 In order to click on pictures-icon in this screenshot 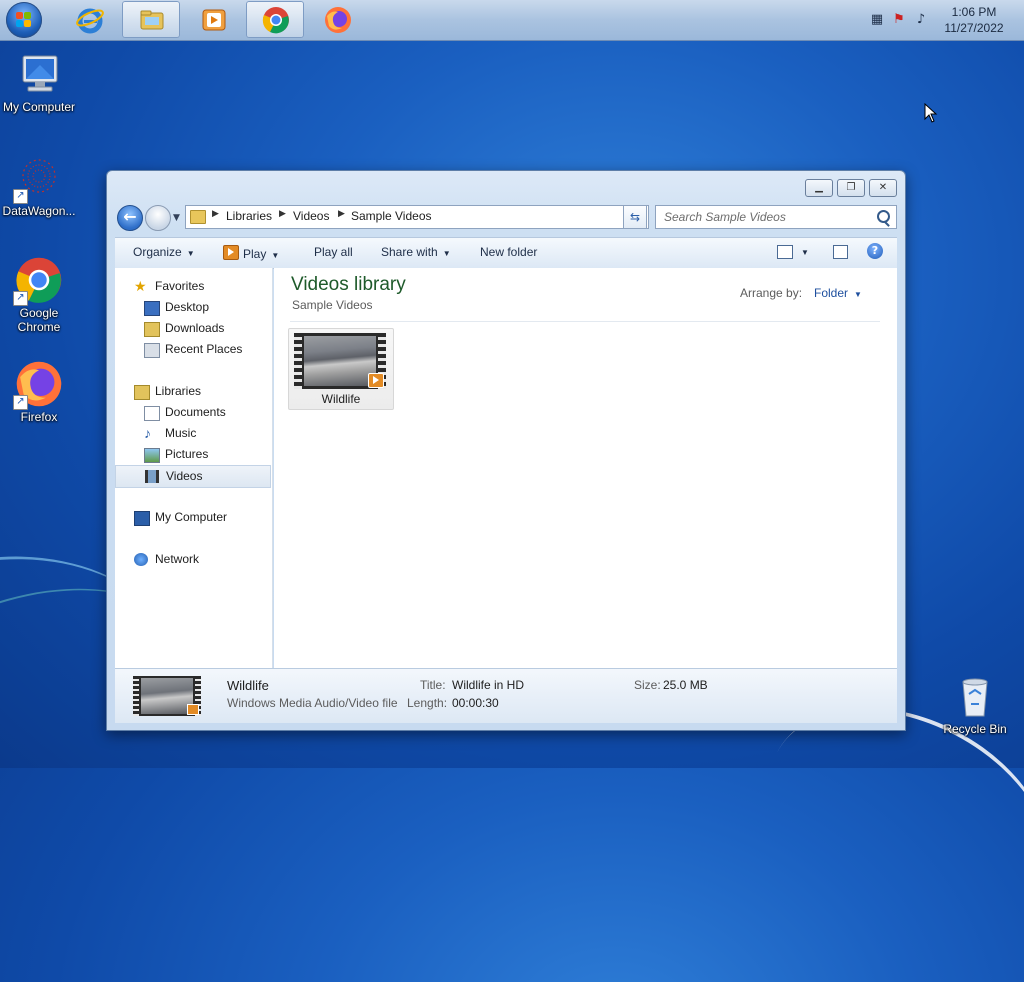, I will do `click(152, 455)`.